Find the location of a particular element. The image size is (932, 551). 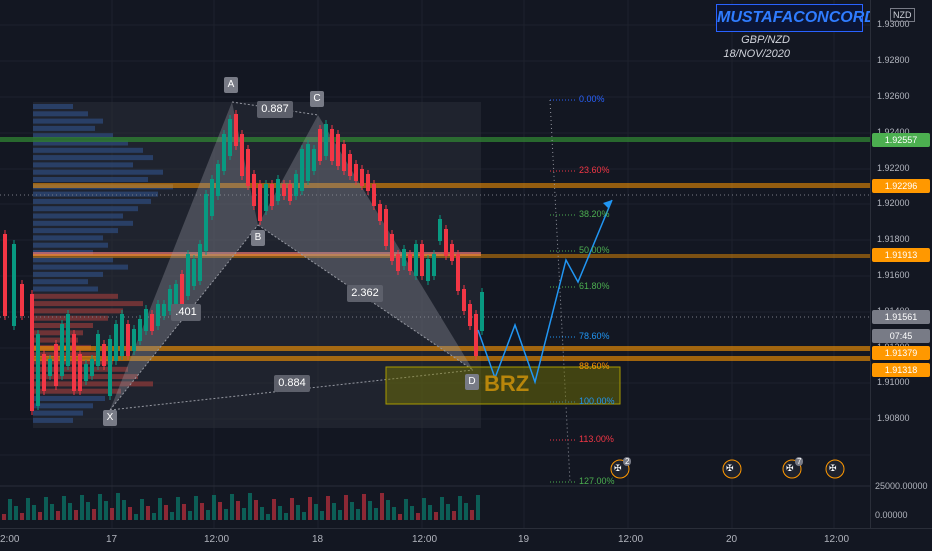

price-tick: 1.91000 is located at coordinates (893, 382).